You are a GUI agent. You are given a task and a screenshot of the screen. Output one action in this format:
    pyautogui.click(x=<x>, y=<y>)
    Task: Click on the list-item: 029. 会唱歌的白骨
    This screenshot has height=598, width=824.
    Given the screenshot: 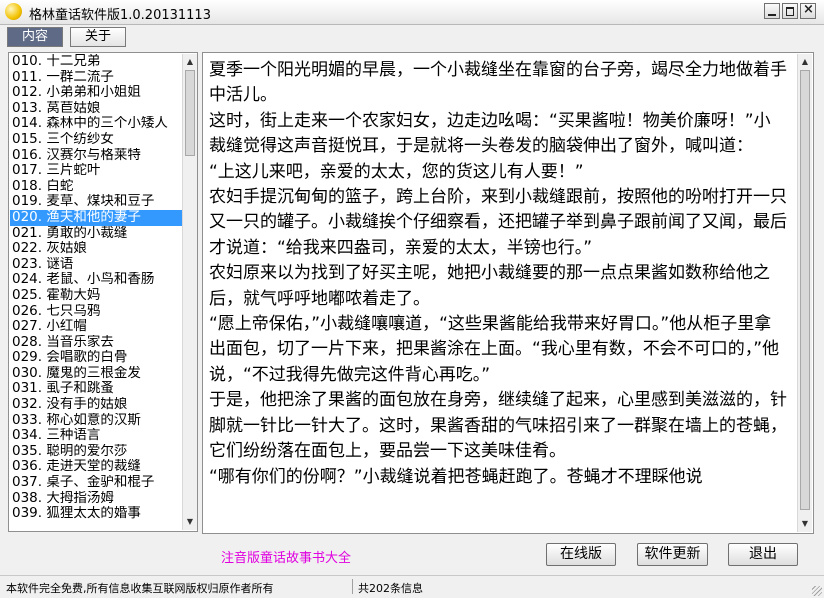 What is the action you would take?
    pyautogui.click(x=97, y=358)
    